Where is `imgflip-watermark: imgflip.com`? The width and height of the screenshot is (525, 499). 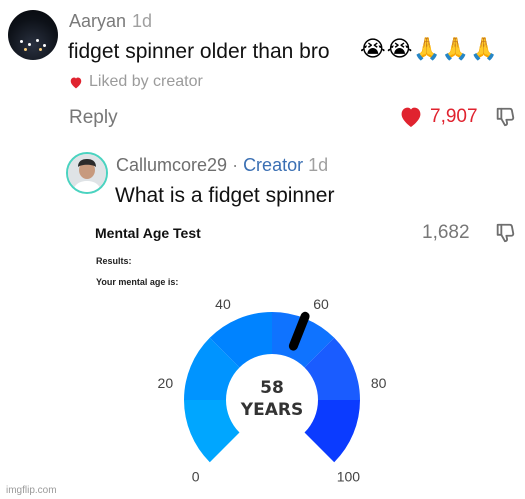
imgflip-watermark: imgflip.com is located at coordinates (31, 490).